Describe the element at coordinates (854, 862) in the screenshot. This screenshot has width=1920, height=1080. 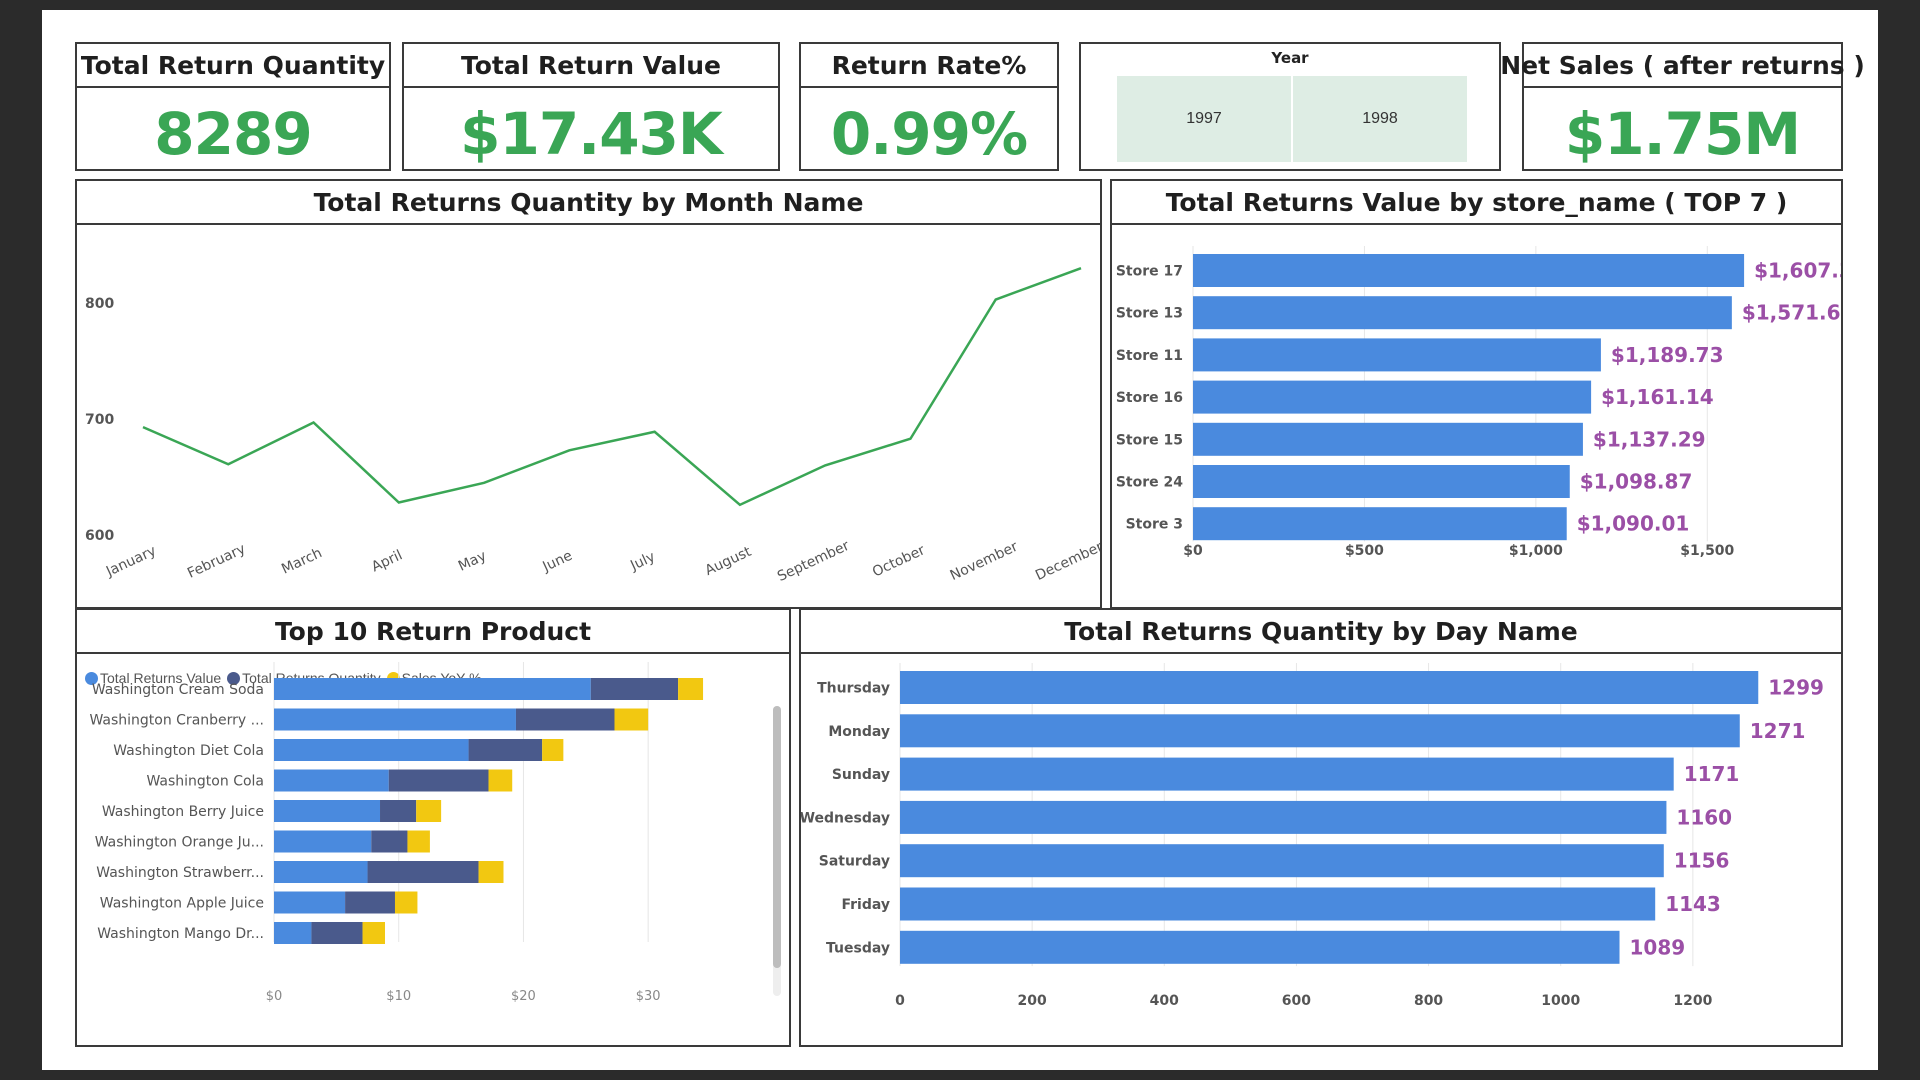
I see `y-tick-label: Saturday` at that location.